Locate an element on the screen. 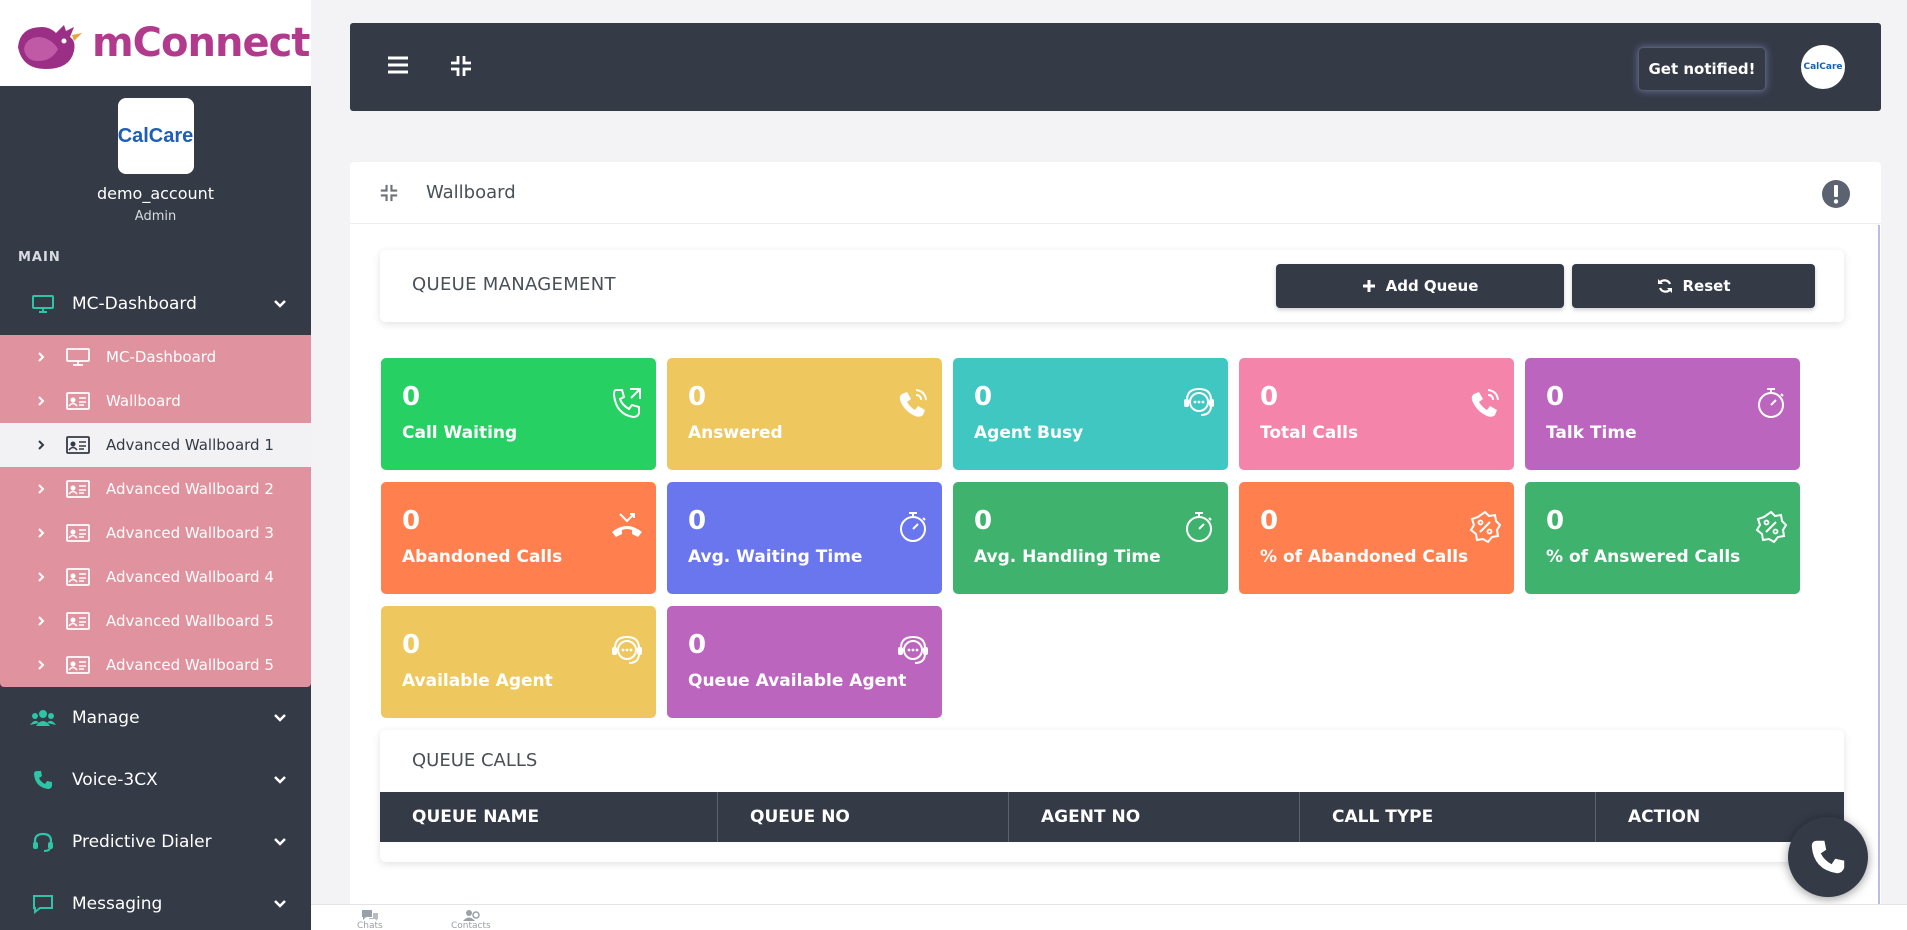 The width and height of the screenshot is (1907, 930). sidebar-item-label: Advanced Wallboard 4 is located at coordinates (190, 577).